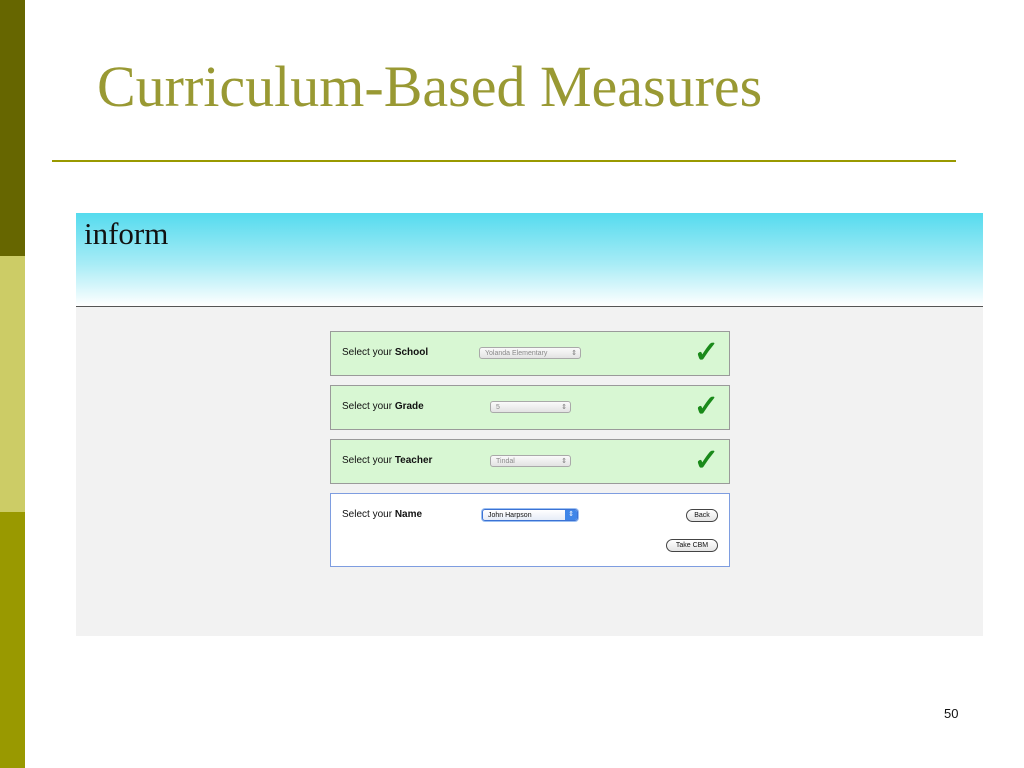 The image size is (1024, 768). What do you see at coordinates (387, 460) in the screenshot?
I see `teacher-step-label: Select your Teacher` at bounding box center [387, 460].